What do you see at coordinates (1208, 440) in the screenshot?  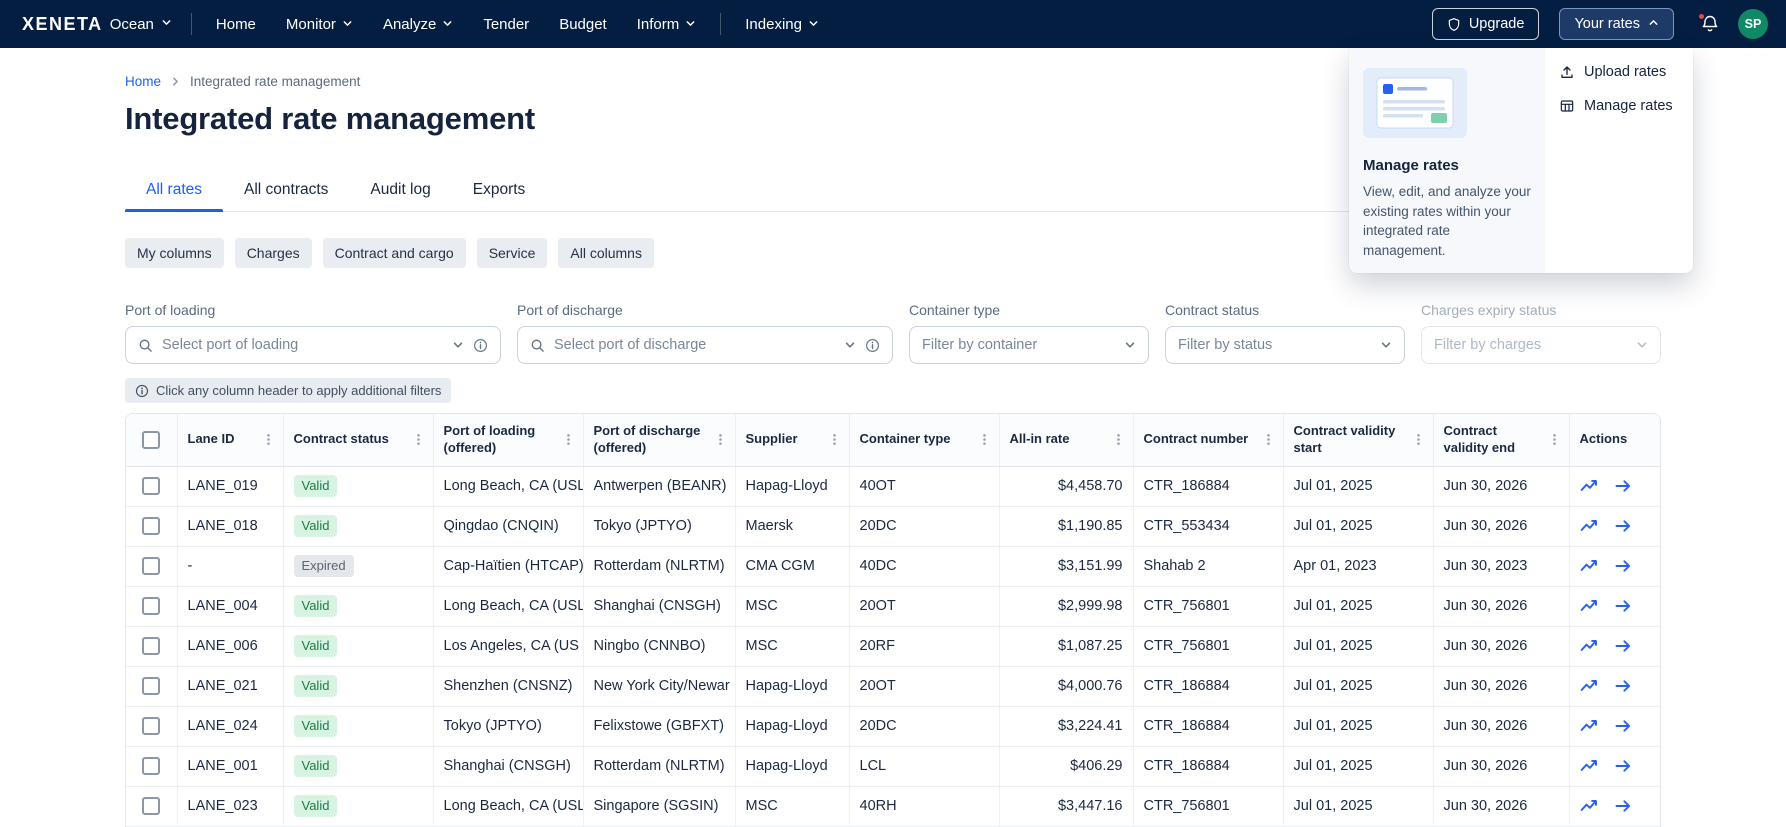 I see `column-header-contract-number: Contract number` at bounding box center [1208, 440].